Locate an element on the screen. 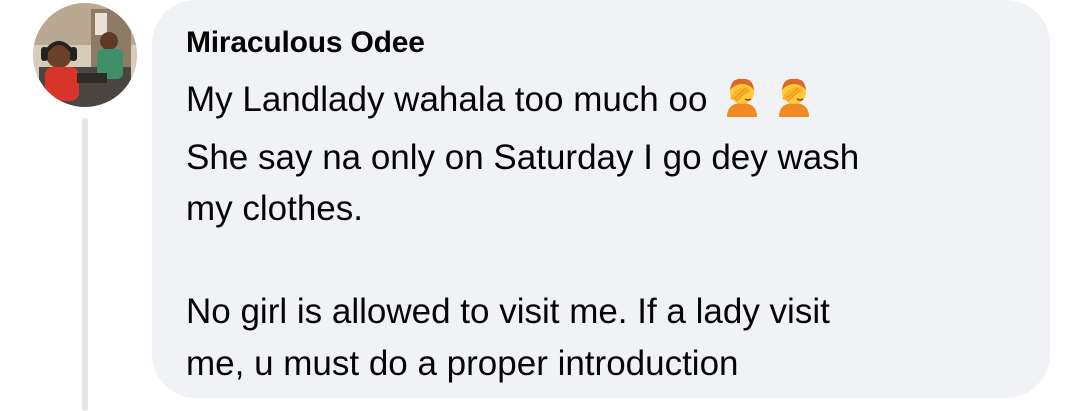 This screenshot has height=411, width=1080. profile-photo is located at coordinates (85, 55).